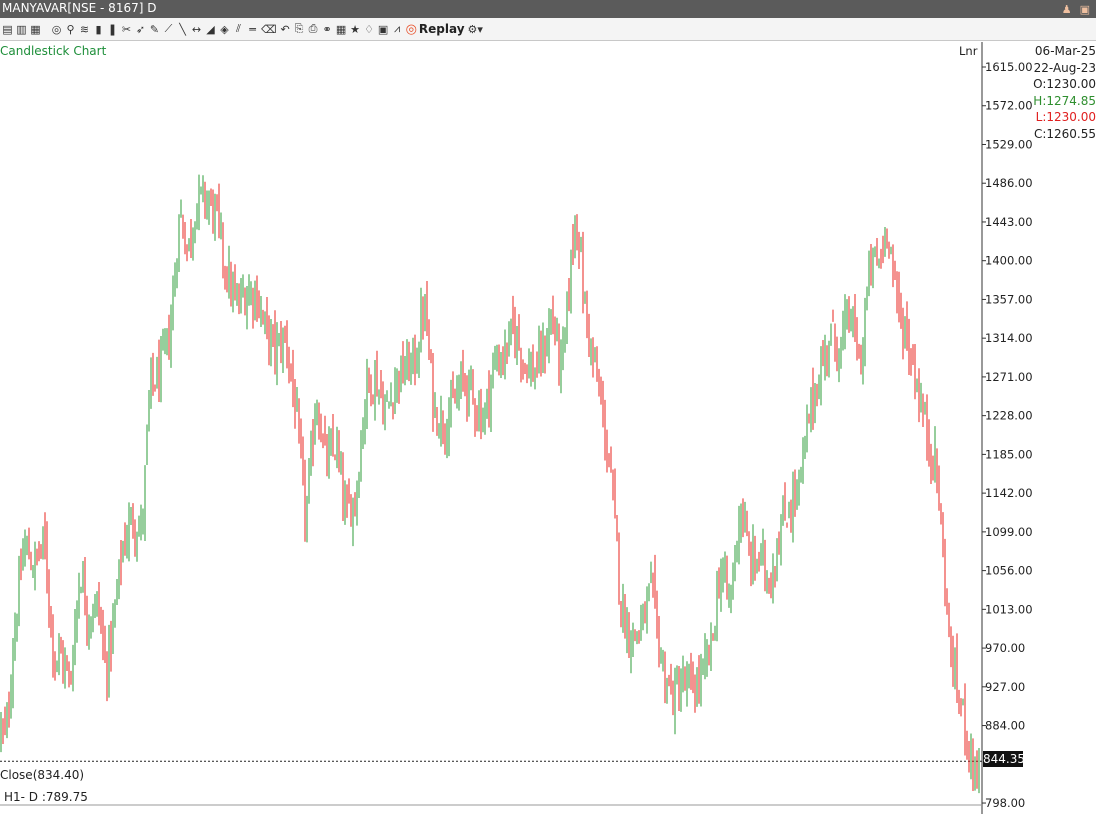  Describe the element at coordinates (1064, 133) in the screenshot. I see `close-value: C:1260.55` at that location.